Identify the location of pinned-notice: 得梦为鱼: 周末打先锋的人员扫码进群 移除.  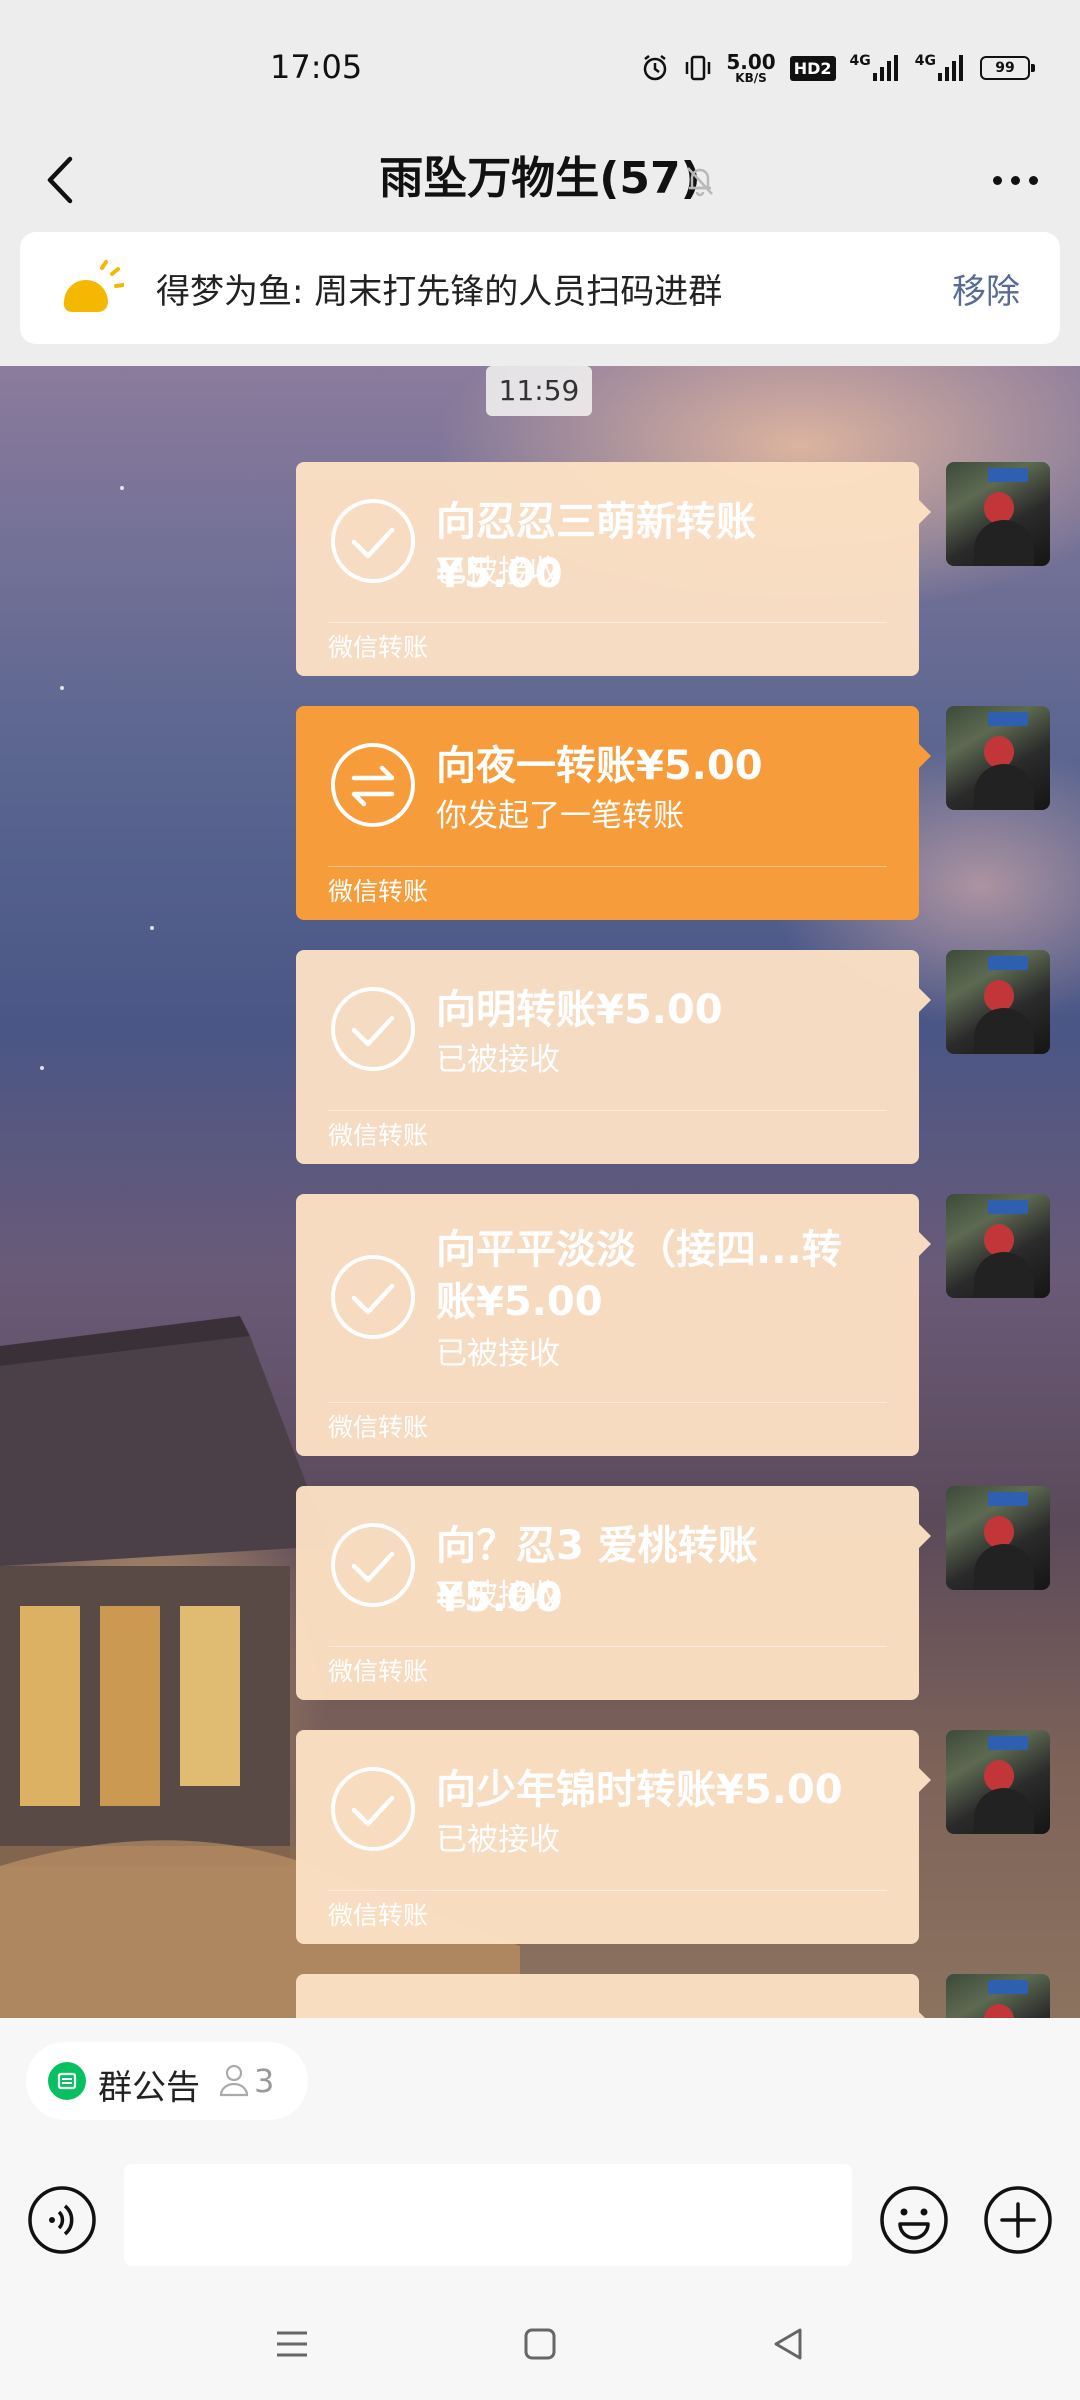
(540, 288).